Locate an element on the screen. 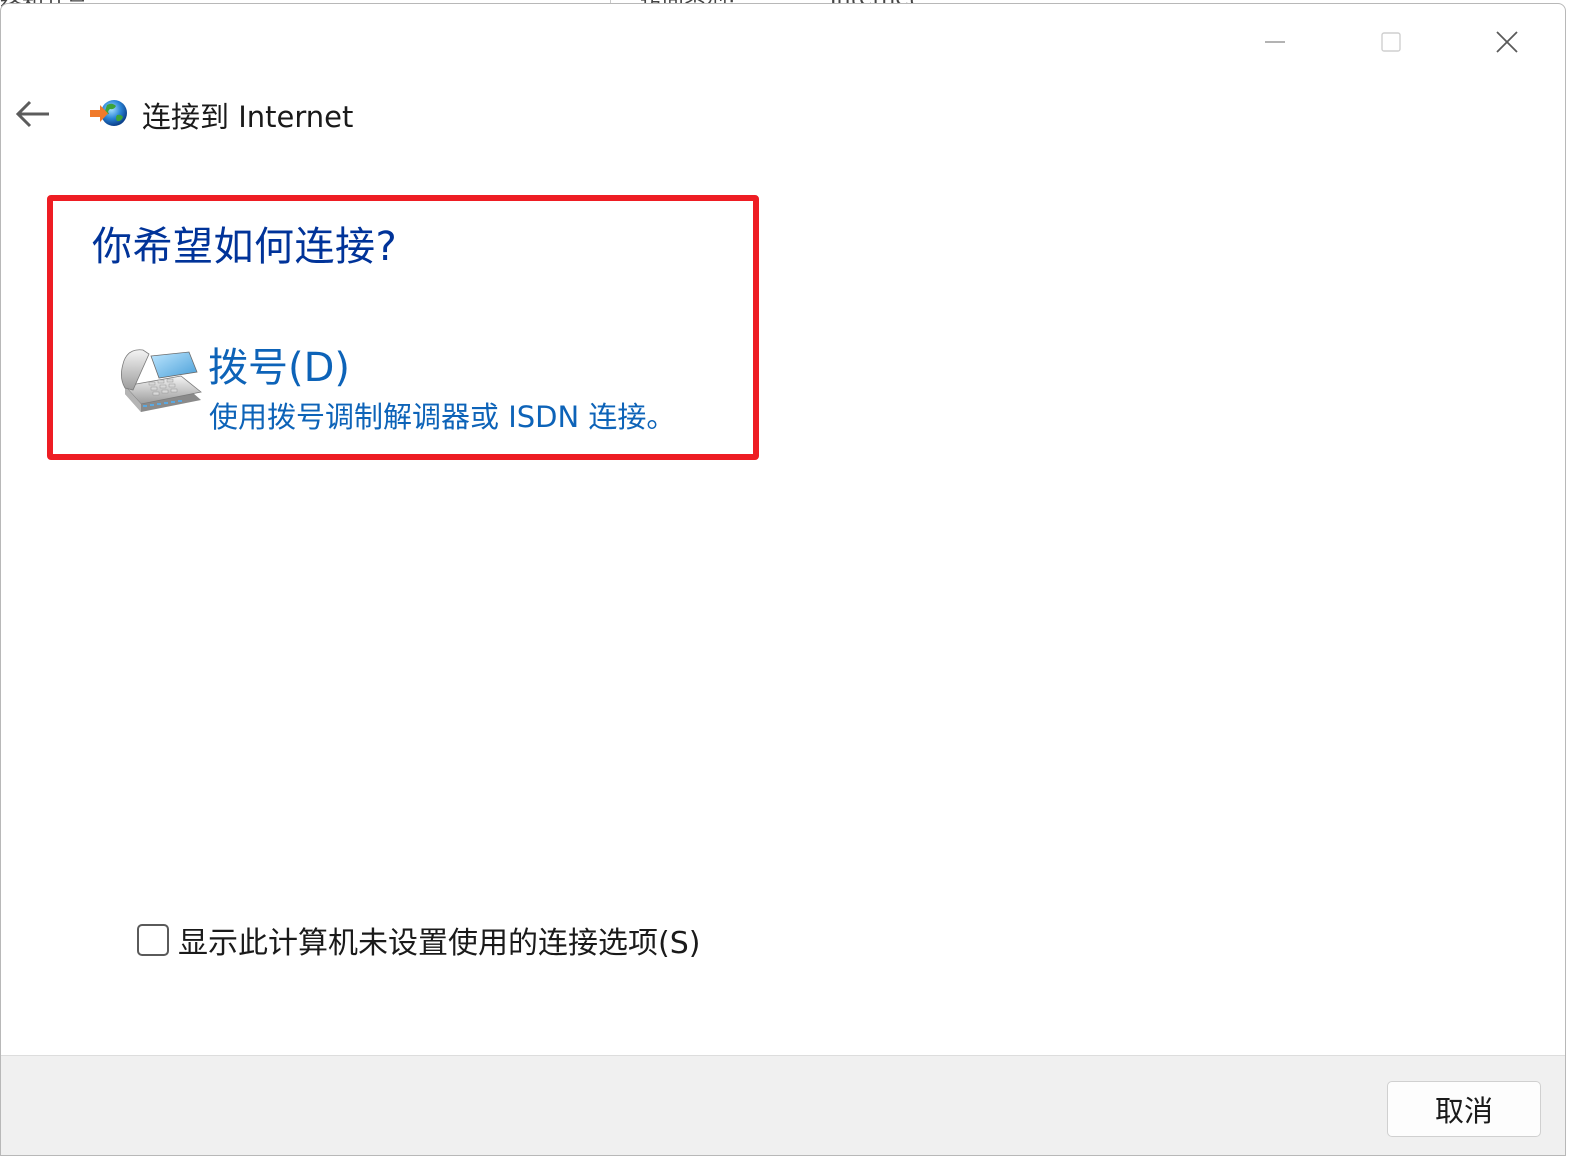 The width and height of the screenshot is (1569, 1156). close-button is located at coordinates (1507, 42).